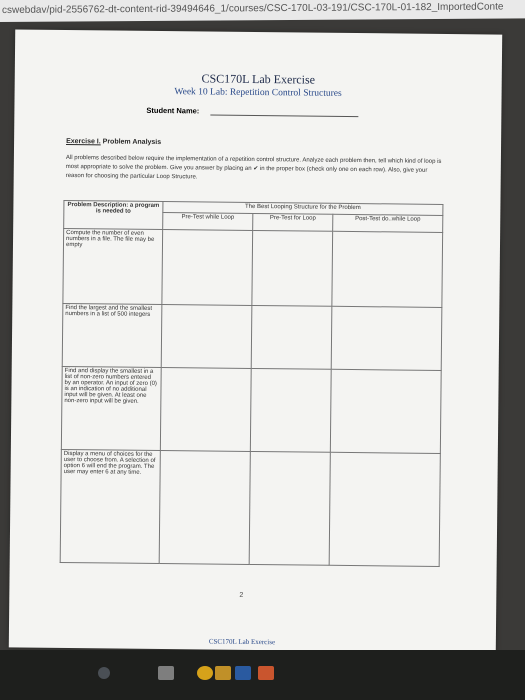  What do you see at coordinates (205, 673) in the screenshot?
I see `chrome-icon` at bounding box center [205, 673].